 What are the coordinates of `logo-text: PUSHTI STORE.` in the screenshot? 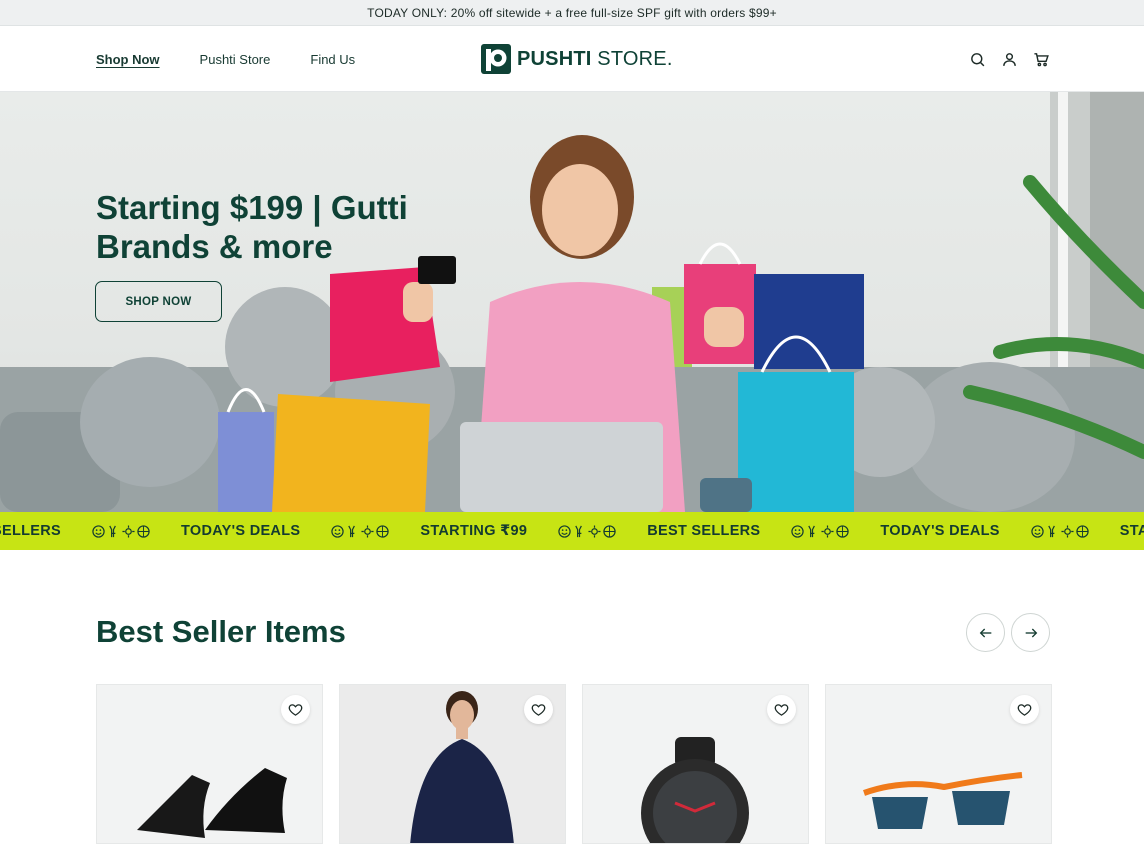 It's located at (595, 58).